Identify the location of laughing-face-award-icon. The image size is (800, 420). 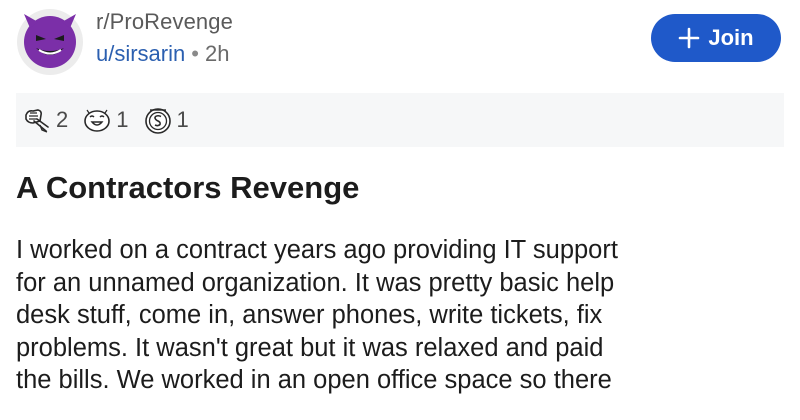
(97, 120).